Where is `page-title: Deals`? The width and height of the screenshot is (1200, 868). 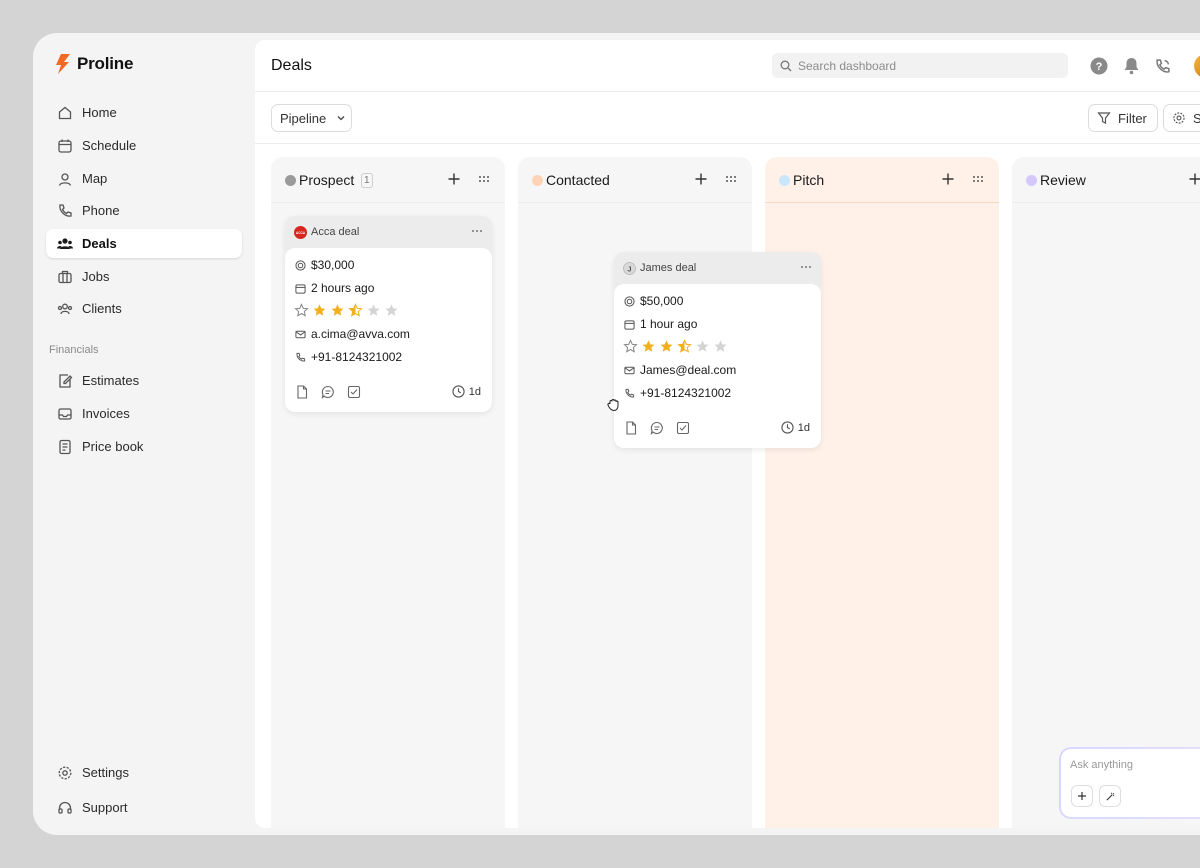 page-title: Deals is located at coordinates (291, 65).